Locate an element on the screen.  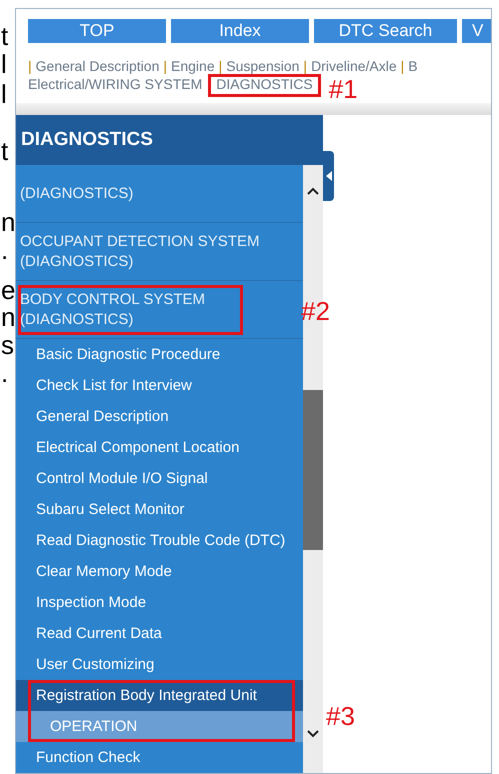
callout-label: #1 is located at coordinates (343, 89).